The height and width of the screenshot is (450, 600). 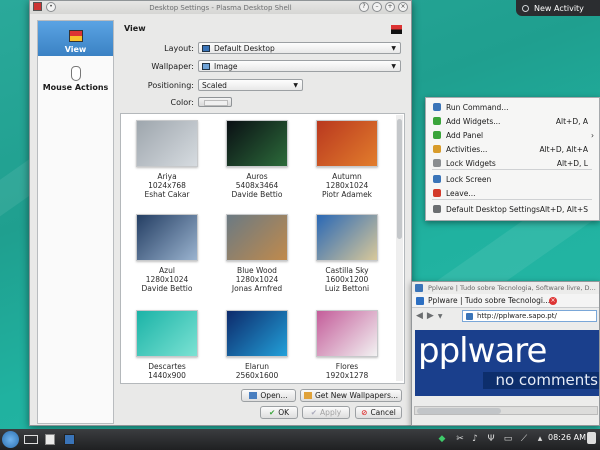 What do you see at coordinates (430, 316) in the screenshot?
I see `forward-icon: ▶` at bounding box center [430, 316].